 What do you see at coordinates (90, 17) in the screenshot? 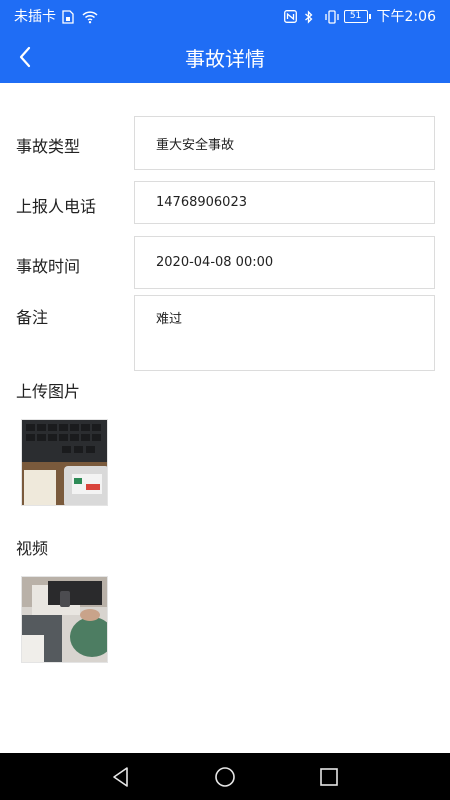
I see `wifi-icon` at bounding box center [90, 17].